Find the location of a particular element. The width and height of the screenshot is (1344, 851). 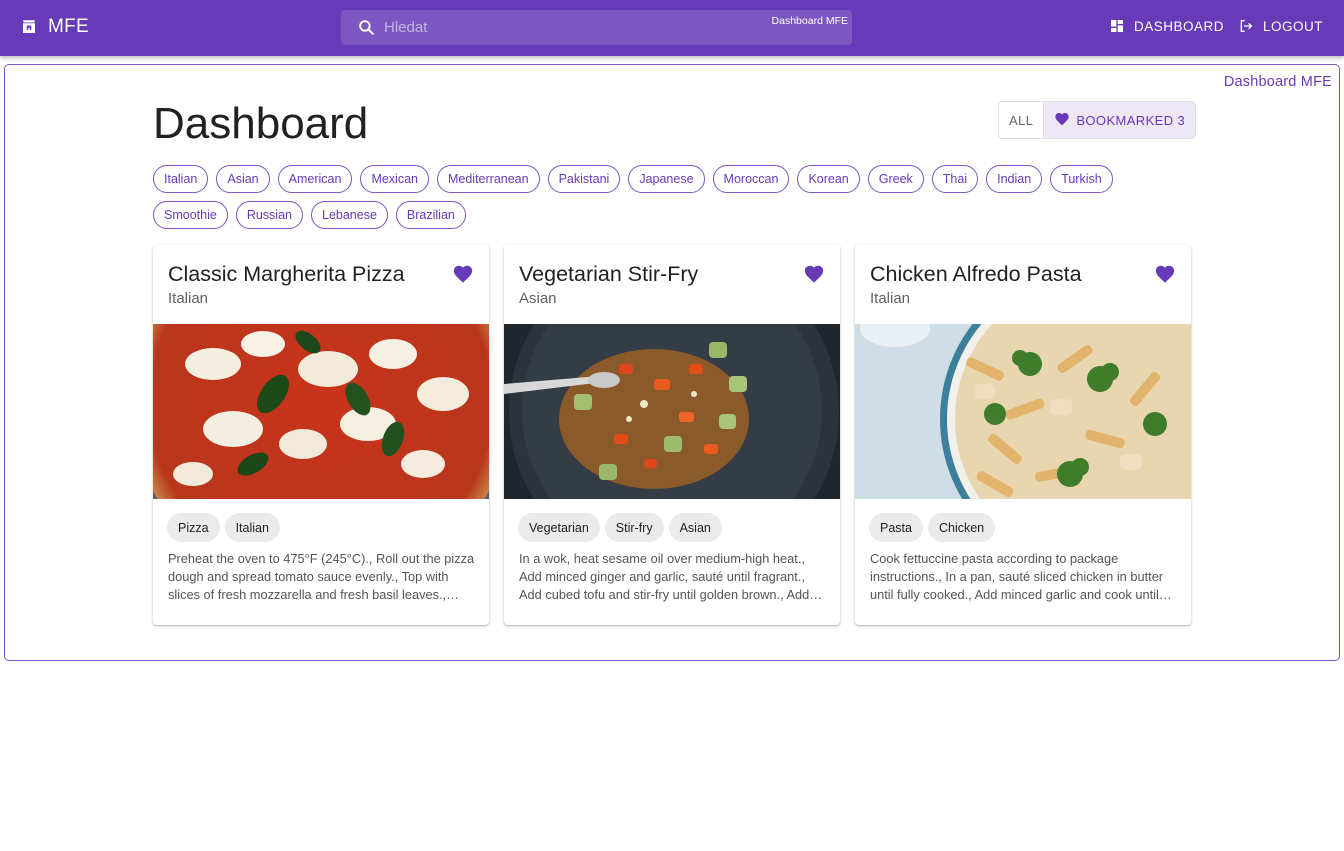

dashboard-nav-label: DASHBOARD is located at coordinates (1179, 26).